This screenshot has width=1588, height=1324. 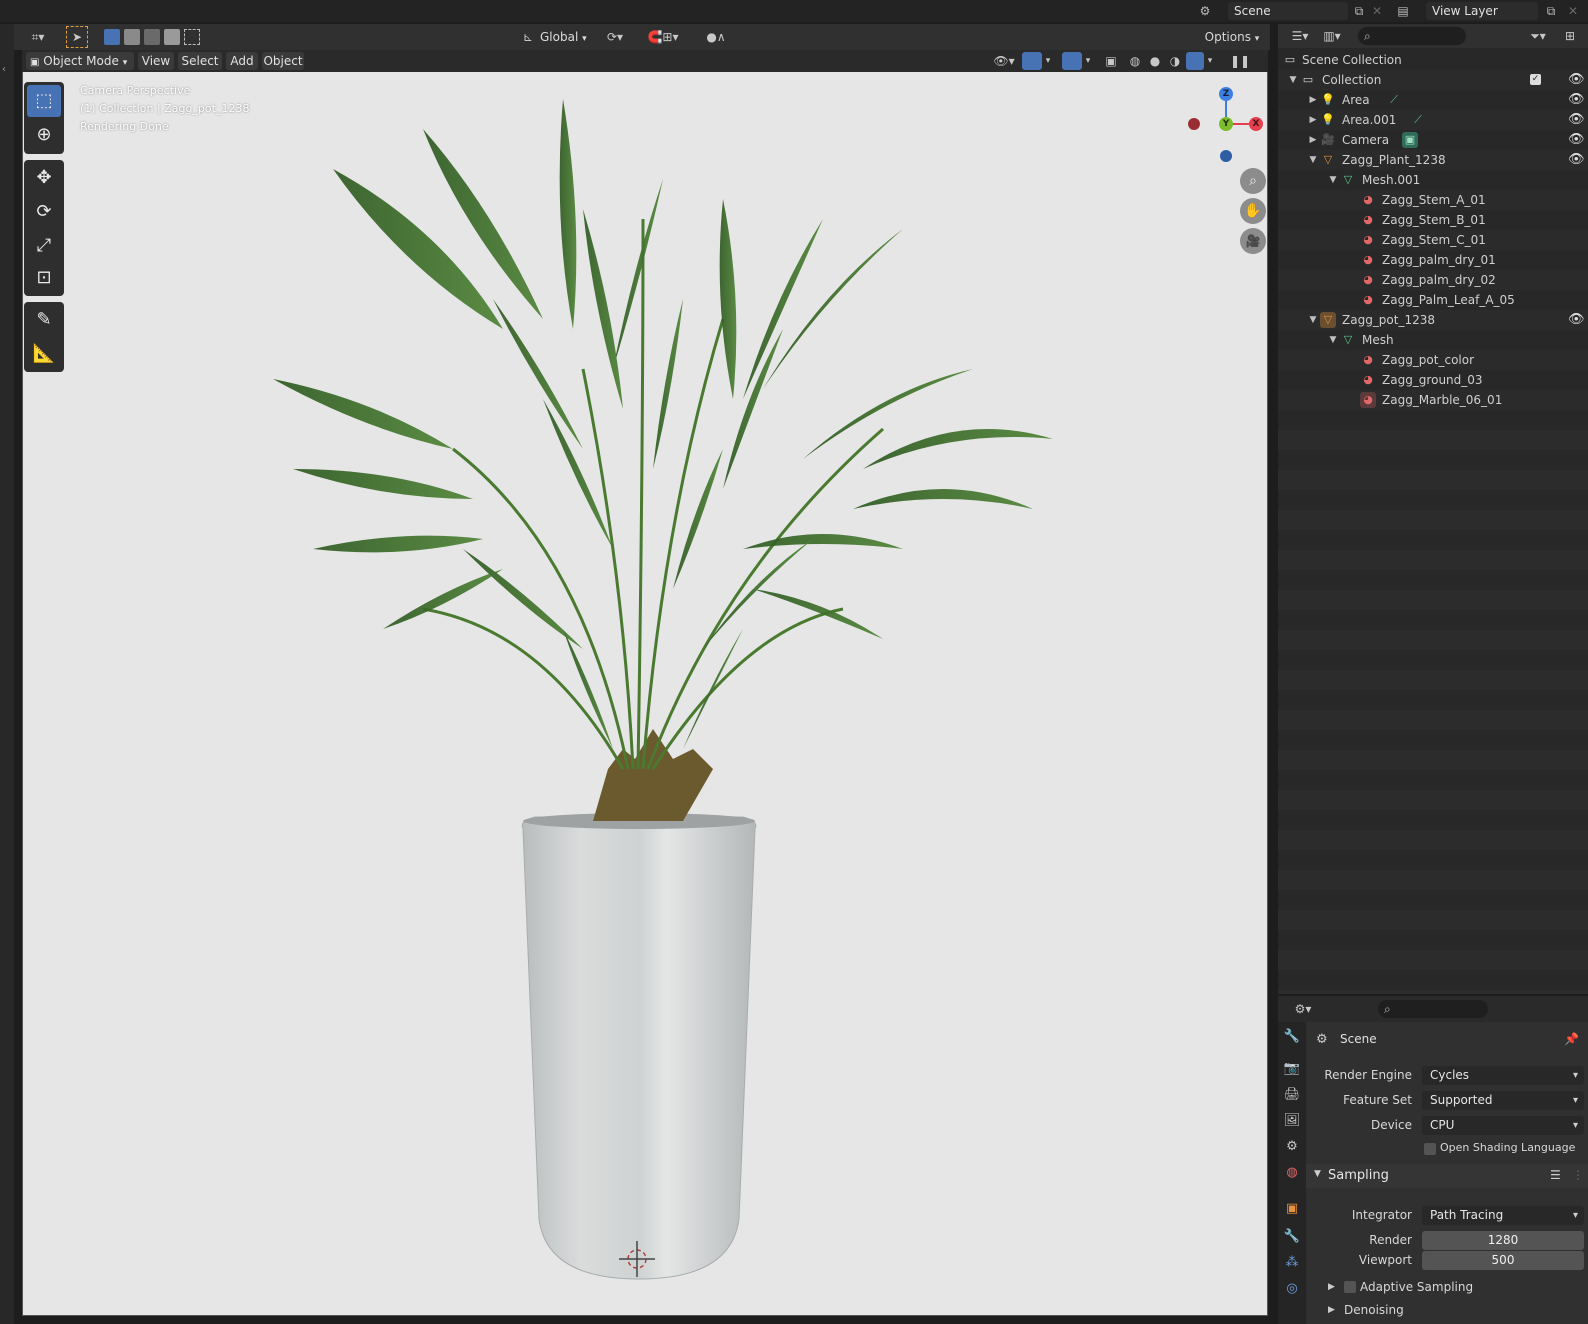 I want to click on zoom-icon: ⌕, so click(x=1253, y=181).